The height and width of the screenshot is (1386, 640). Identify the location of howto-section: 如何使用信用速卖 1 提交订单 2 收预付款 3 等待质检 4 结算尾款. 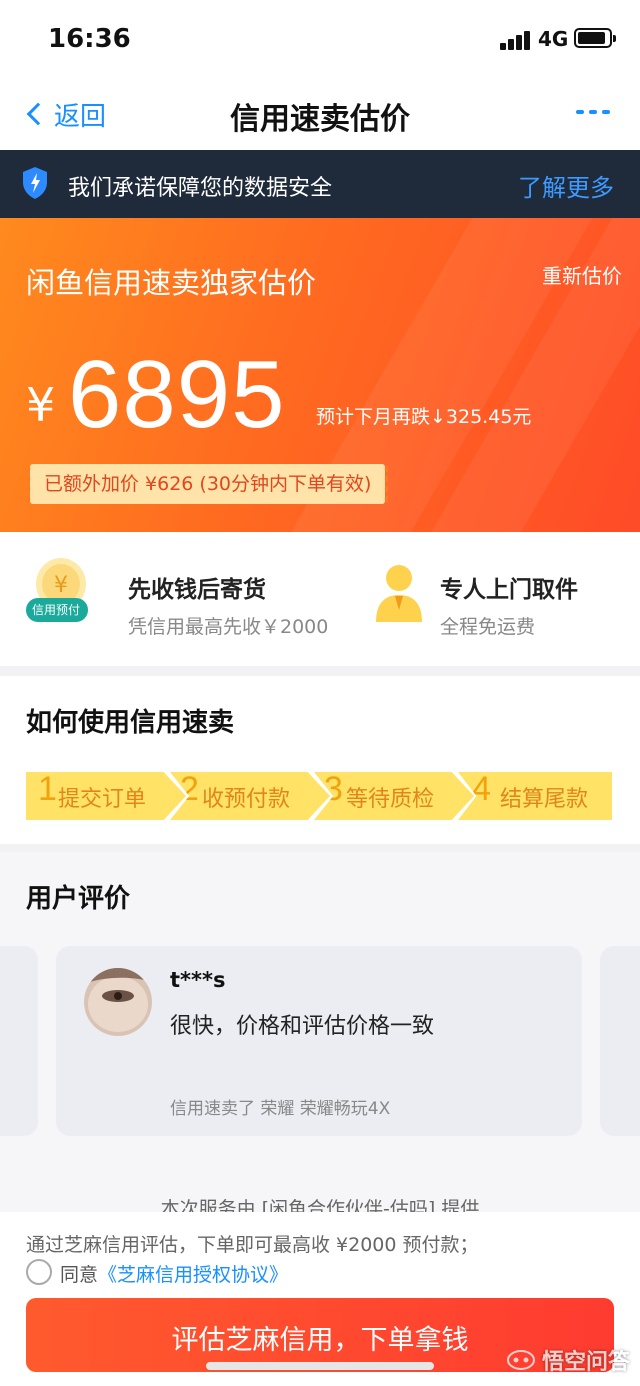
(320, 760).